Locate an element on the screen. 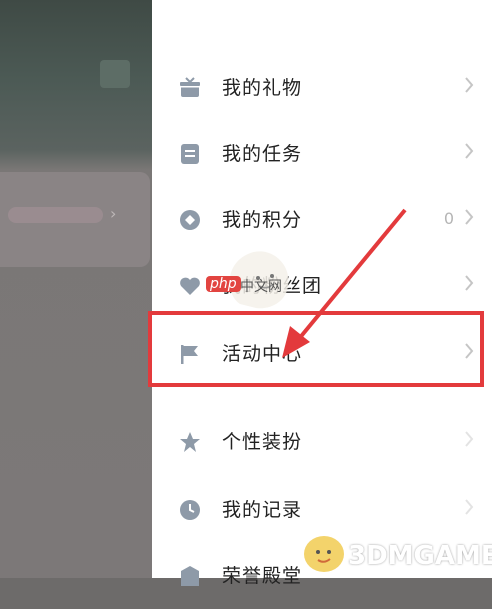 This screenshot has width=492, height=609. background-chevron-icon: › is located at coordinates (113, 213).